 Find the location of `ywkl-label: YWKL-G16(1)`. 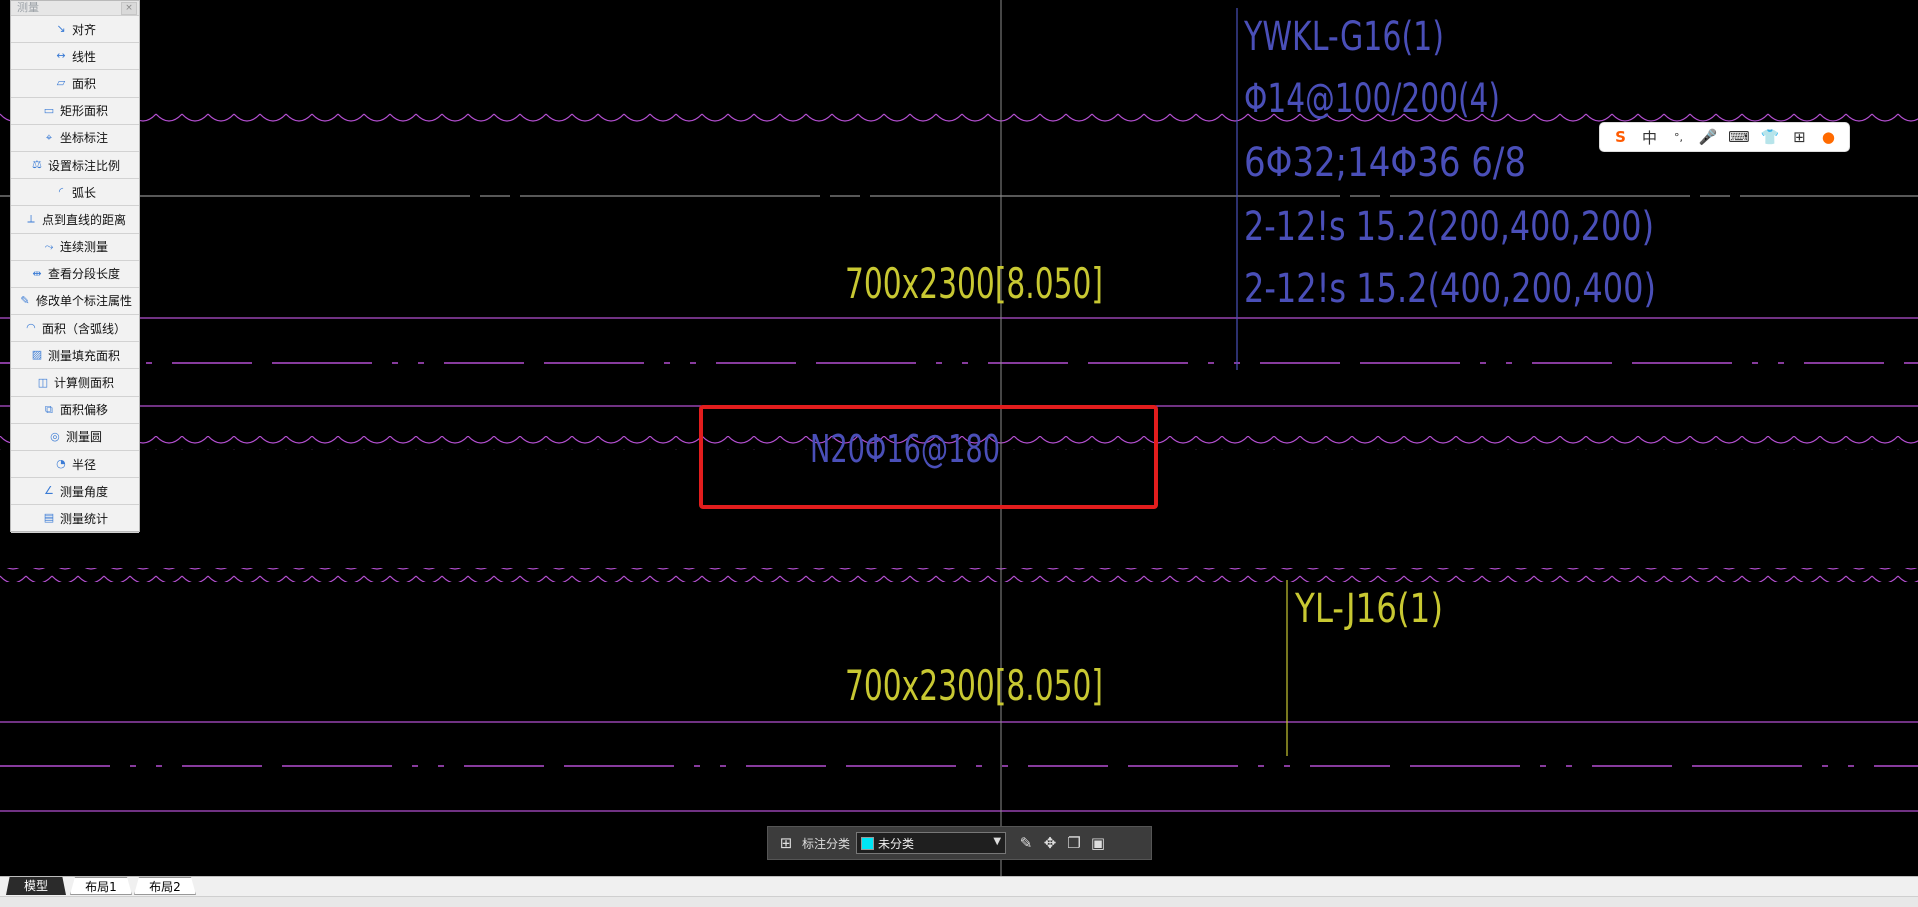

ywkl-label: YWKL-G16(1) is located at coordinates (1343, 37).